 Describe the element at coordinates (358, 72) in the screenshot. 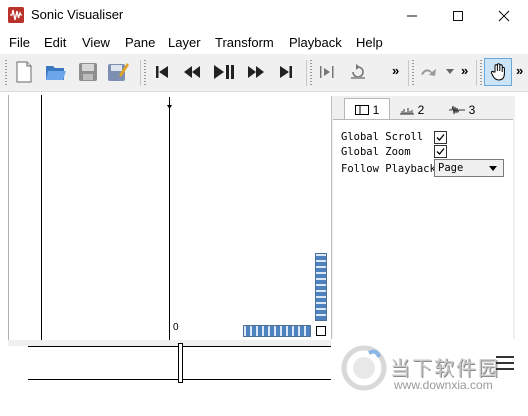

I see `loop-playback-icon` at that location.